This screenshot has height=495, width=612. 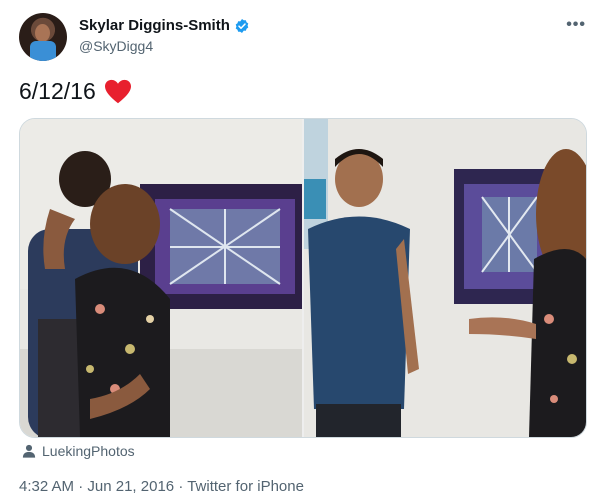 I want to click on avatar, so click(x=43, y=37).